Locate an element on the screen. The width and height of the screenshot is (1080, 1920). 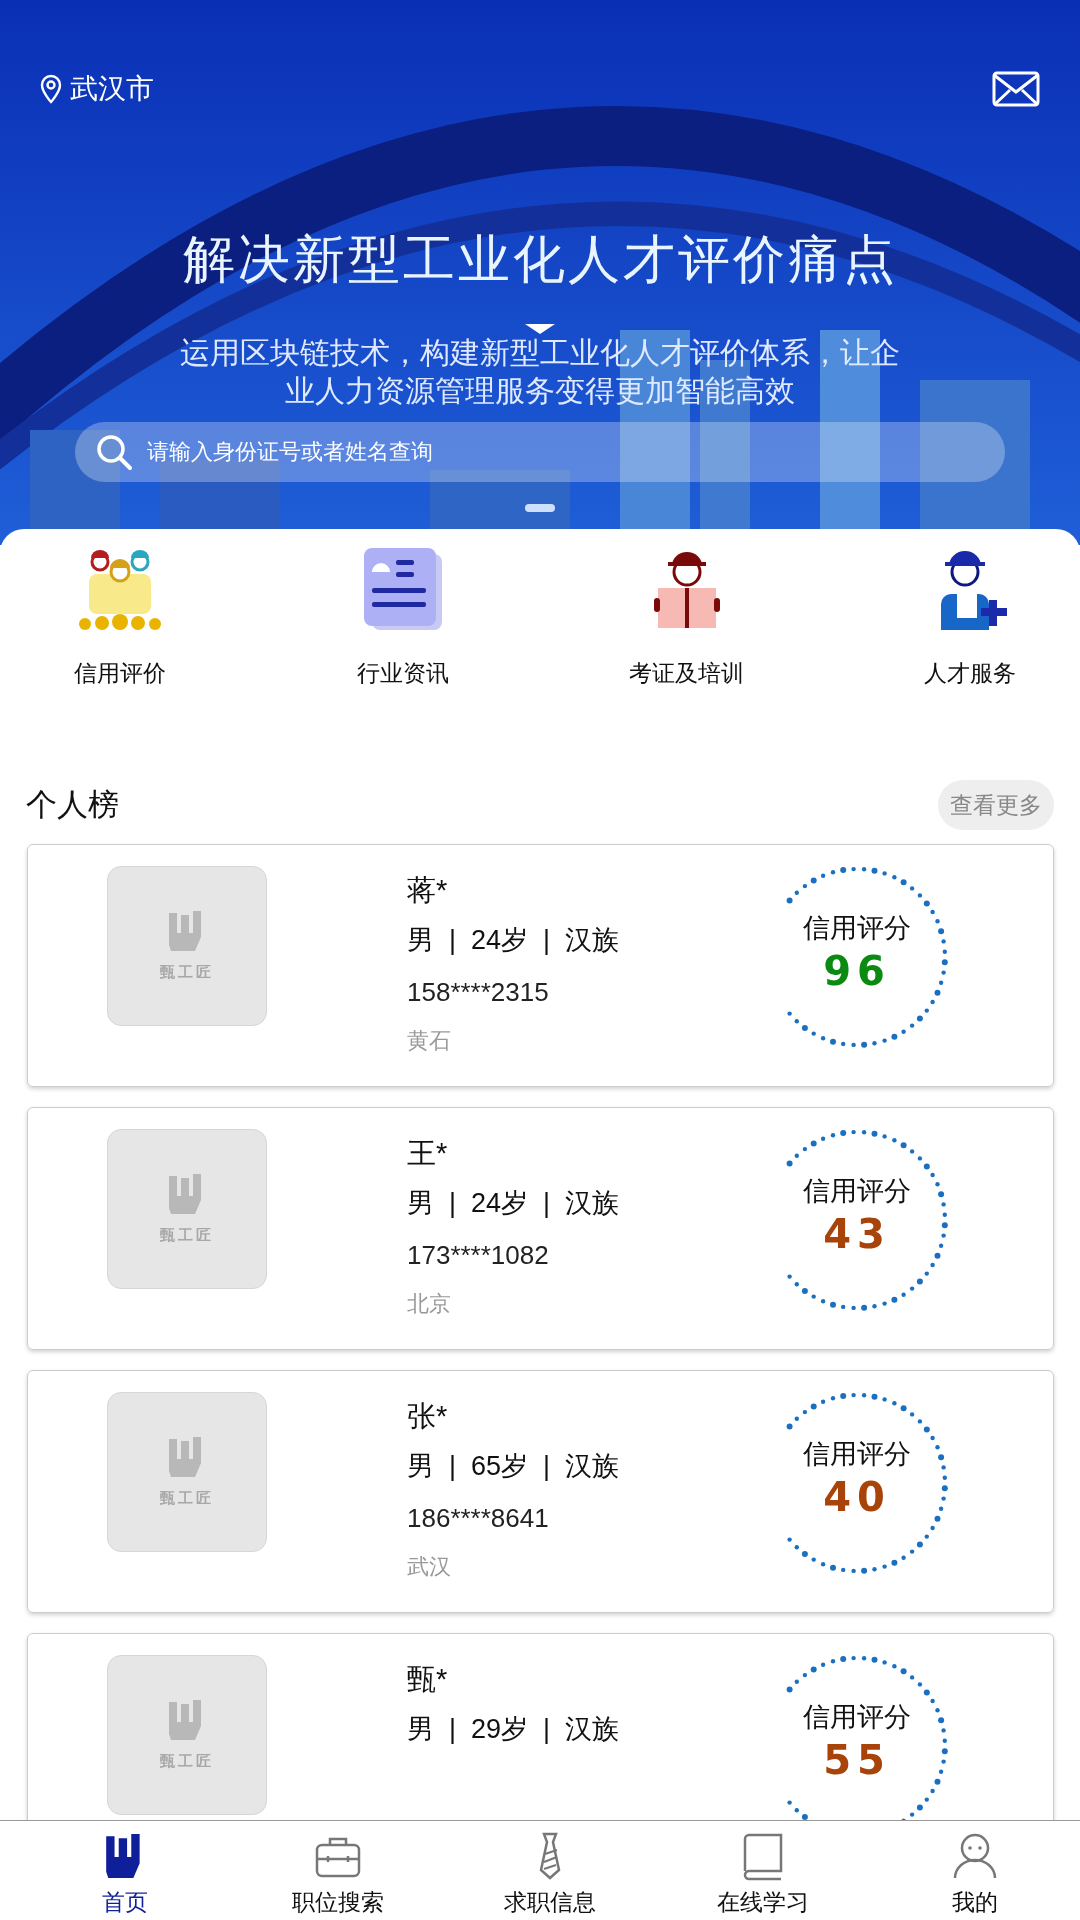
person-name: 张* is located at coordinates (428, 1416).